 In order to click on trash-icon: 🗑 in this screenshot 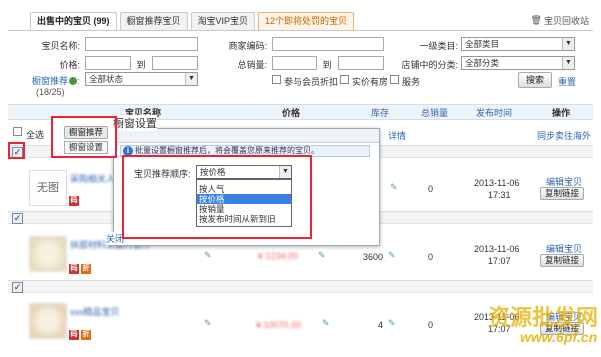, I will do `click(536, 20)`.